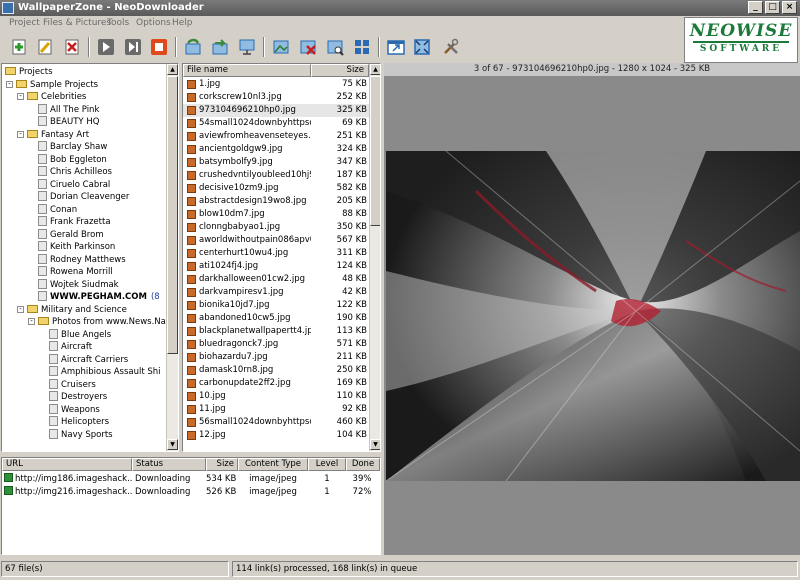 Image resolution: width=800 pixels, height=580 pixels. Describe the element at coordinates (276, 162) in the screenshot. I see `file-row: batsymbolfy9.jpg 347 KB` at that location.